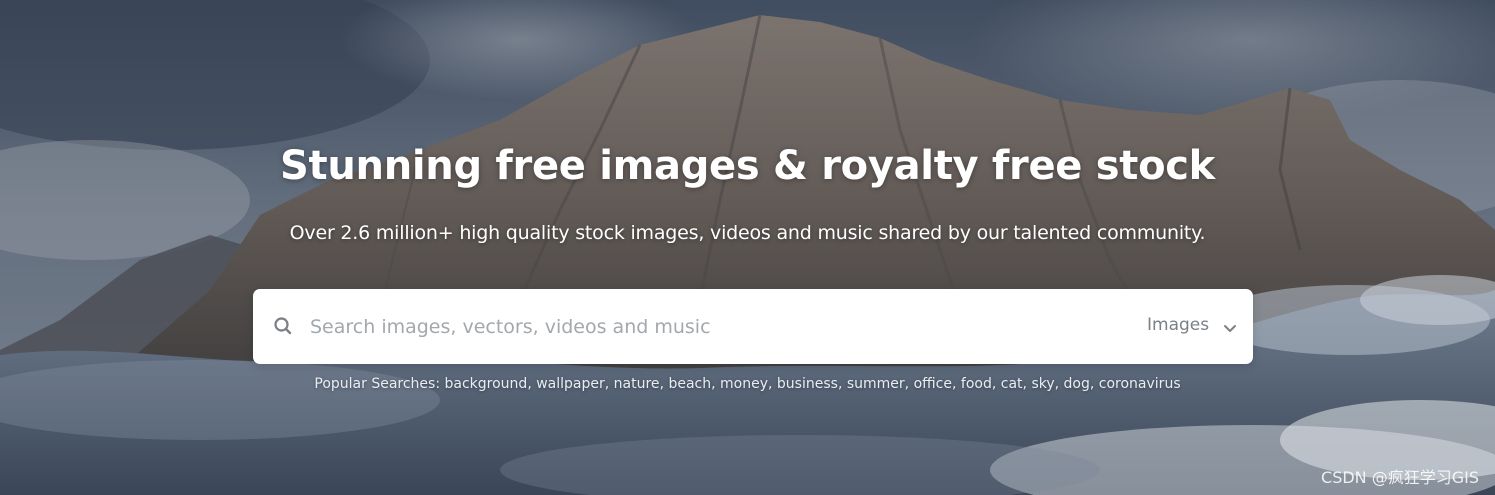  I want to click on search-icon, so click(283, 326).